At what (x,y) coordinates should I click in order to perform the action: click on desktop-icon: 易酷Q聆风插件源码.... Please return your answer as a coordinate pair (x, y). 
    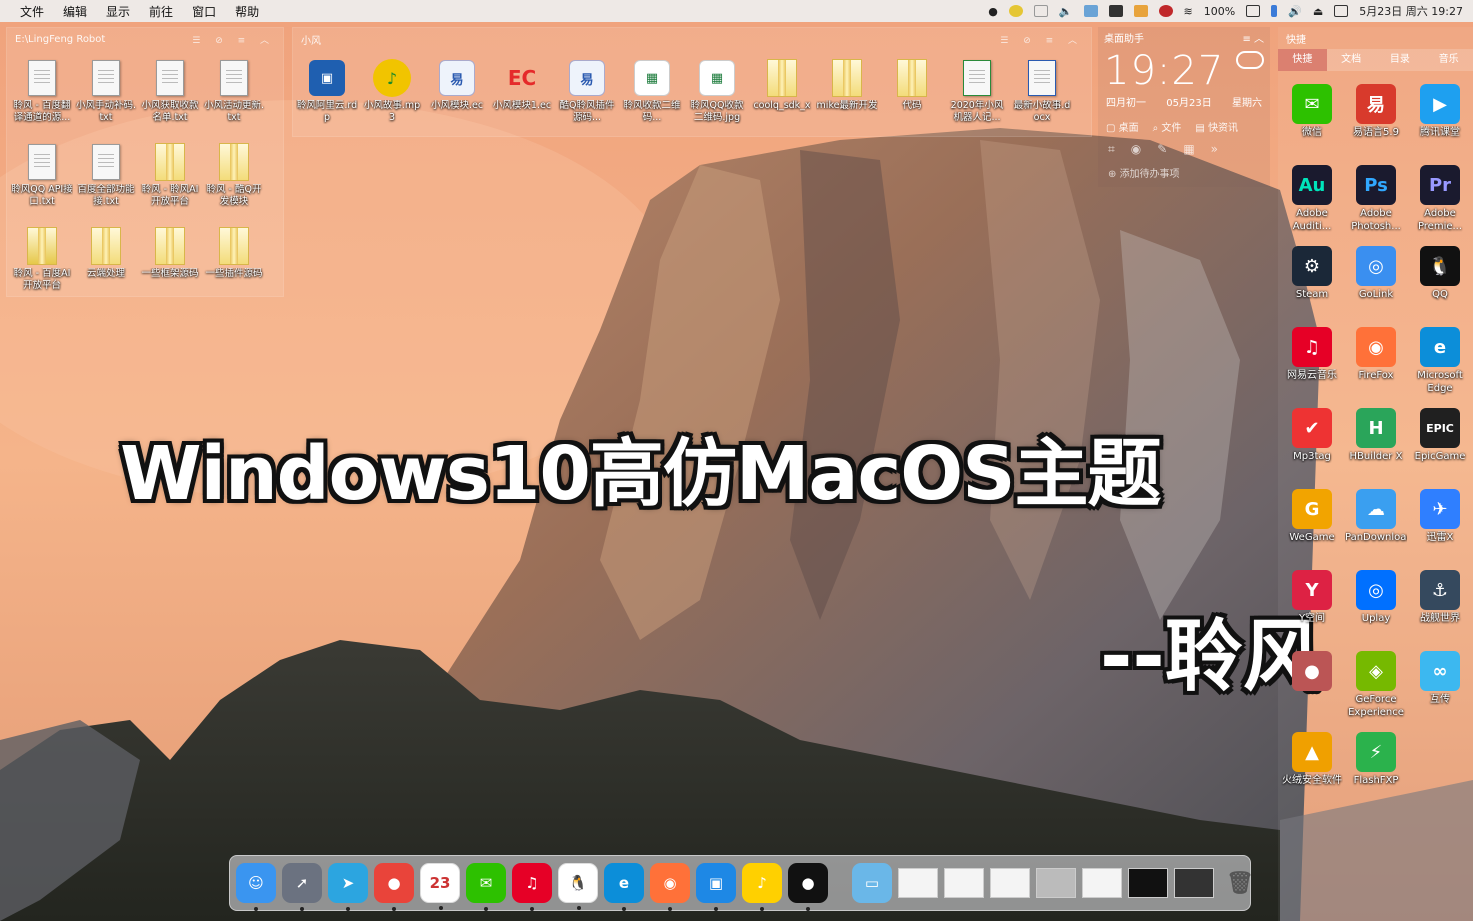
    Looking at the image, I should click on (587, 91).